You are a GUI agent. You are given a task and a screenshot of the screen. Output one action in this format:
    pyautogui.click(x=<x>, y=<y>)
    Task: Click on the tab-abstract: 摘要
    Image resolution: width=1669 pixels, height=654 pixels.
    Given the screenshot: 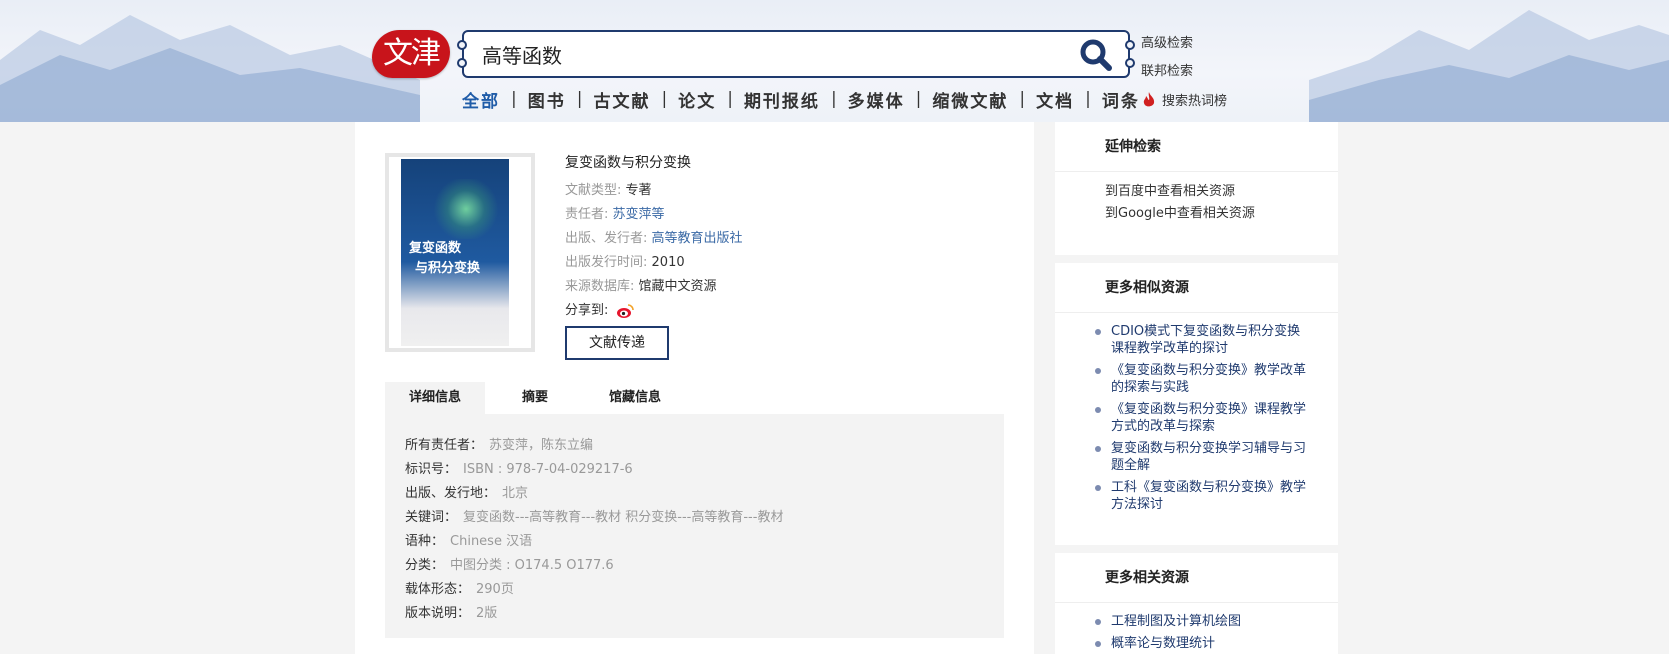 What is the action you would take?
    pyautogui.click(x=535, y=398)
    